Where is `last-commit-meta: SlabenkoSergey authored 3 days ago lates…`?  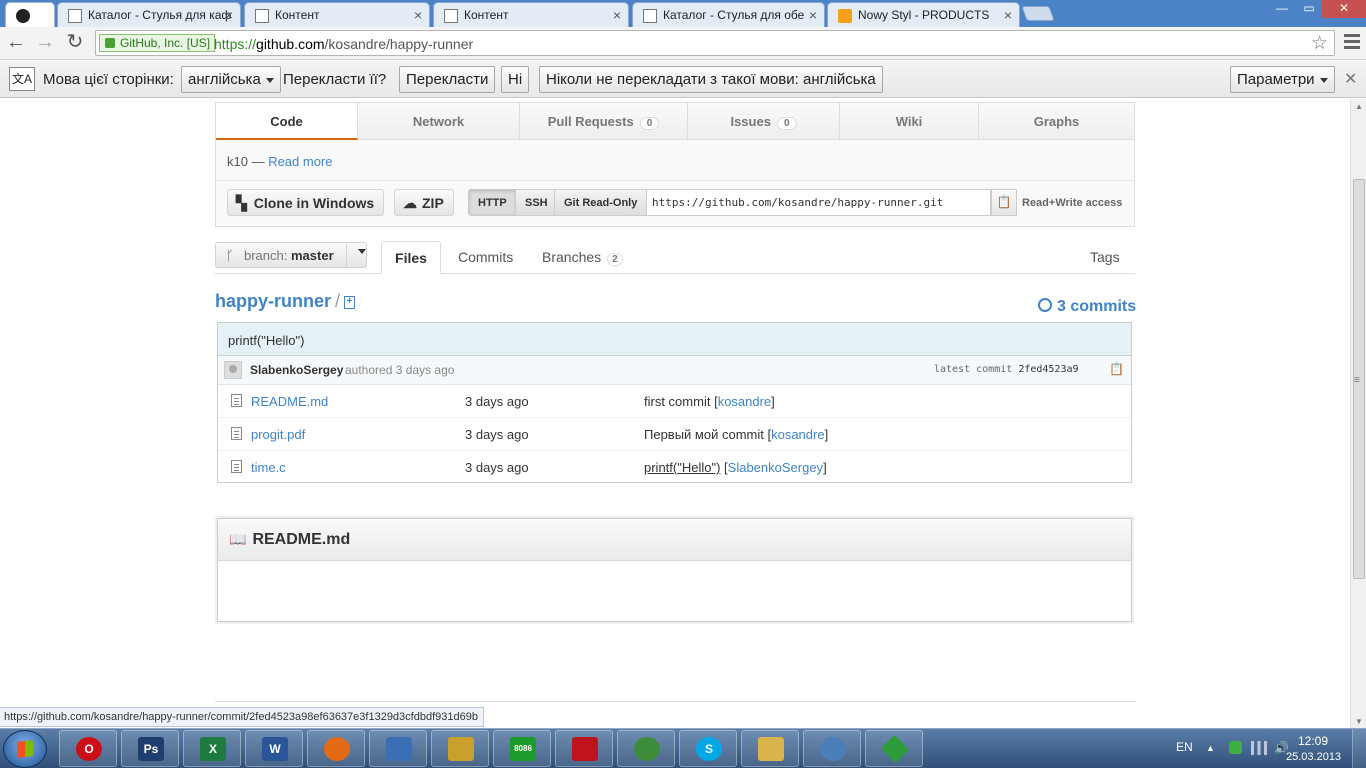
last-commit-meta: SlabenkoSergey authored 3 days ago lates… is located at coordinates (674, 370).